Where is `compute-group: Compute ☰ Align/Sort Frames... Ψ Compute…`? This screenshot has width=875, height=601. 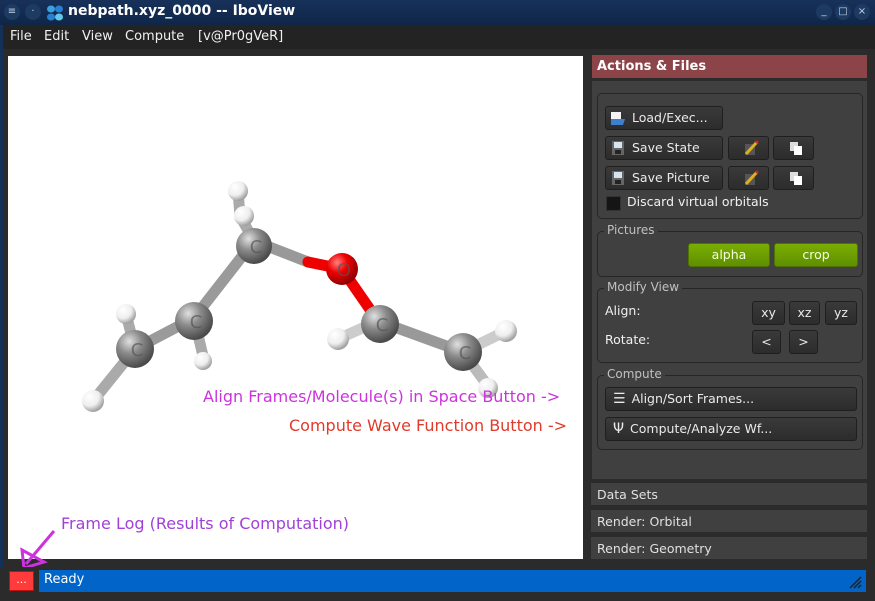 compute-group: Compute ☰ Align/Sort Frames... Ψ Compute… is located at coordinates (730, 408).